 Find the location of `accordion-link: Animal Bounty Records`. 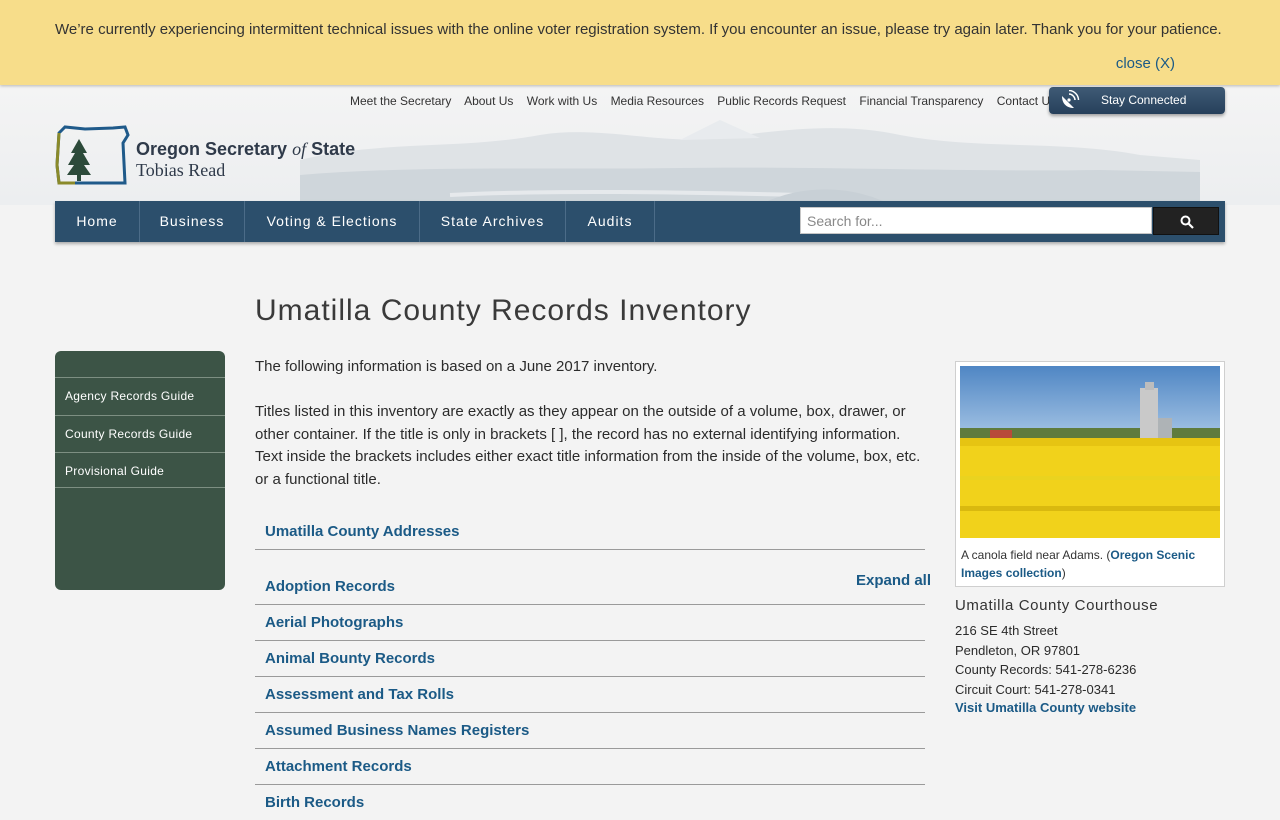

accordion-link: Animal Bounty Records is located at coordinates (350, 658).